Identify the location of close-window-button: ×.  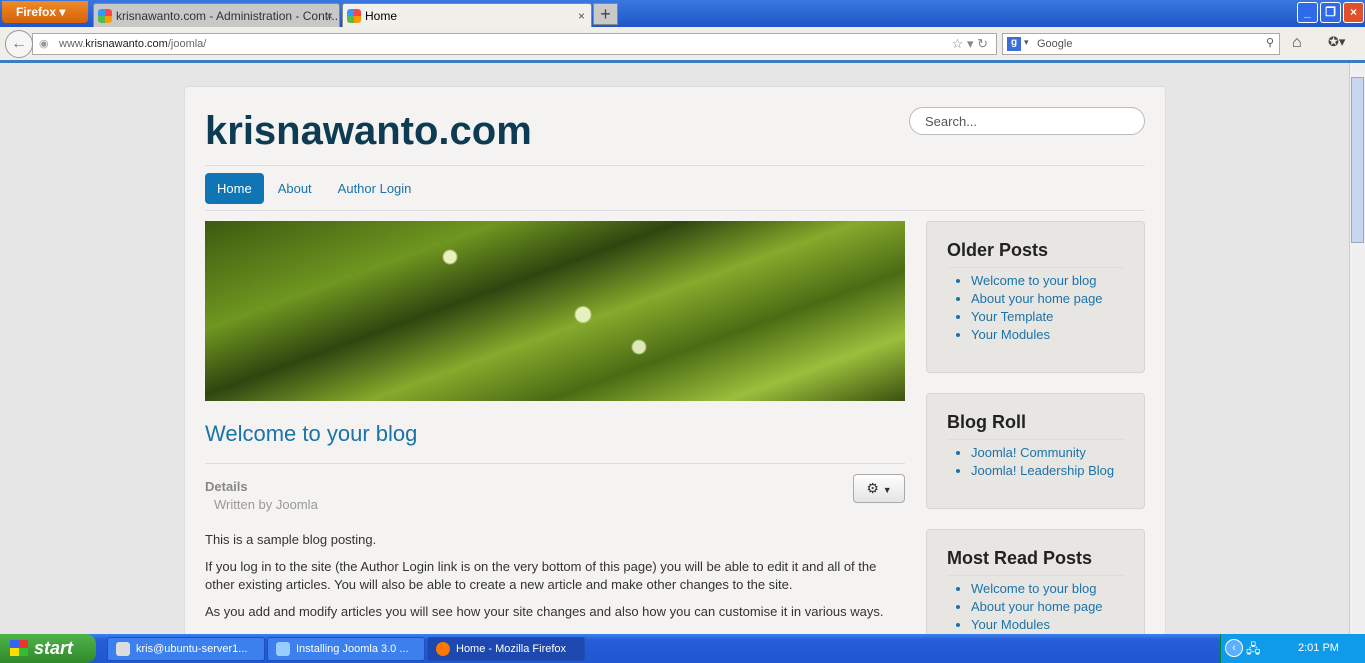
(1353, 12).